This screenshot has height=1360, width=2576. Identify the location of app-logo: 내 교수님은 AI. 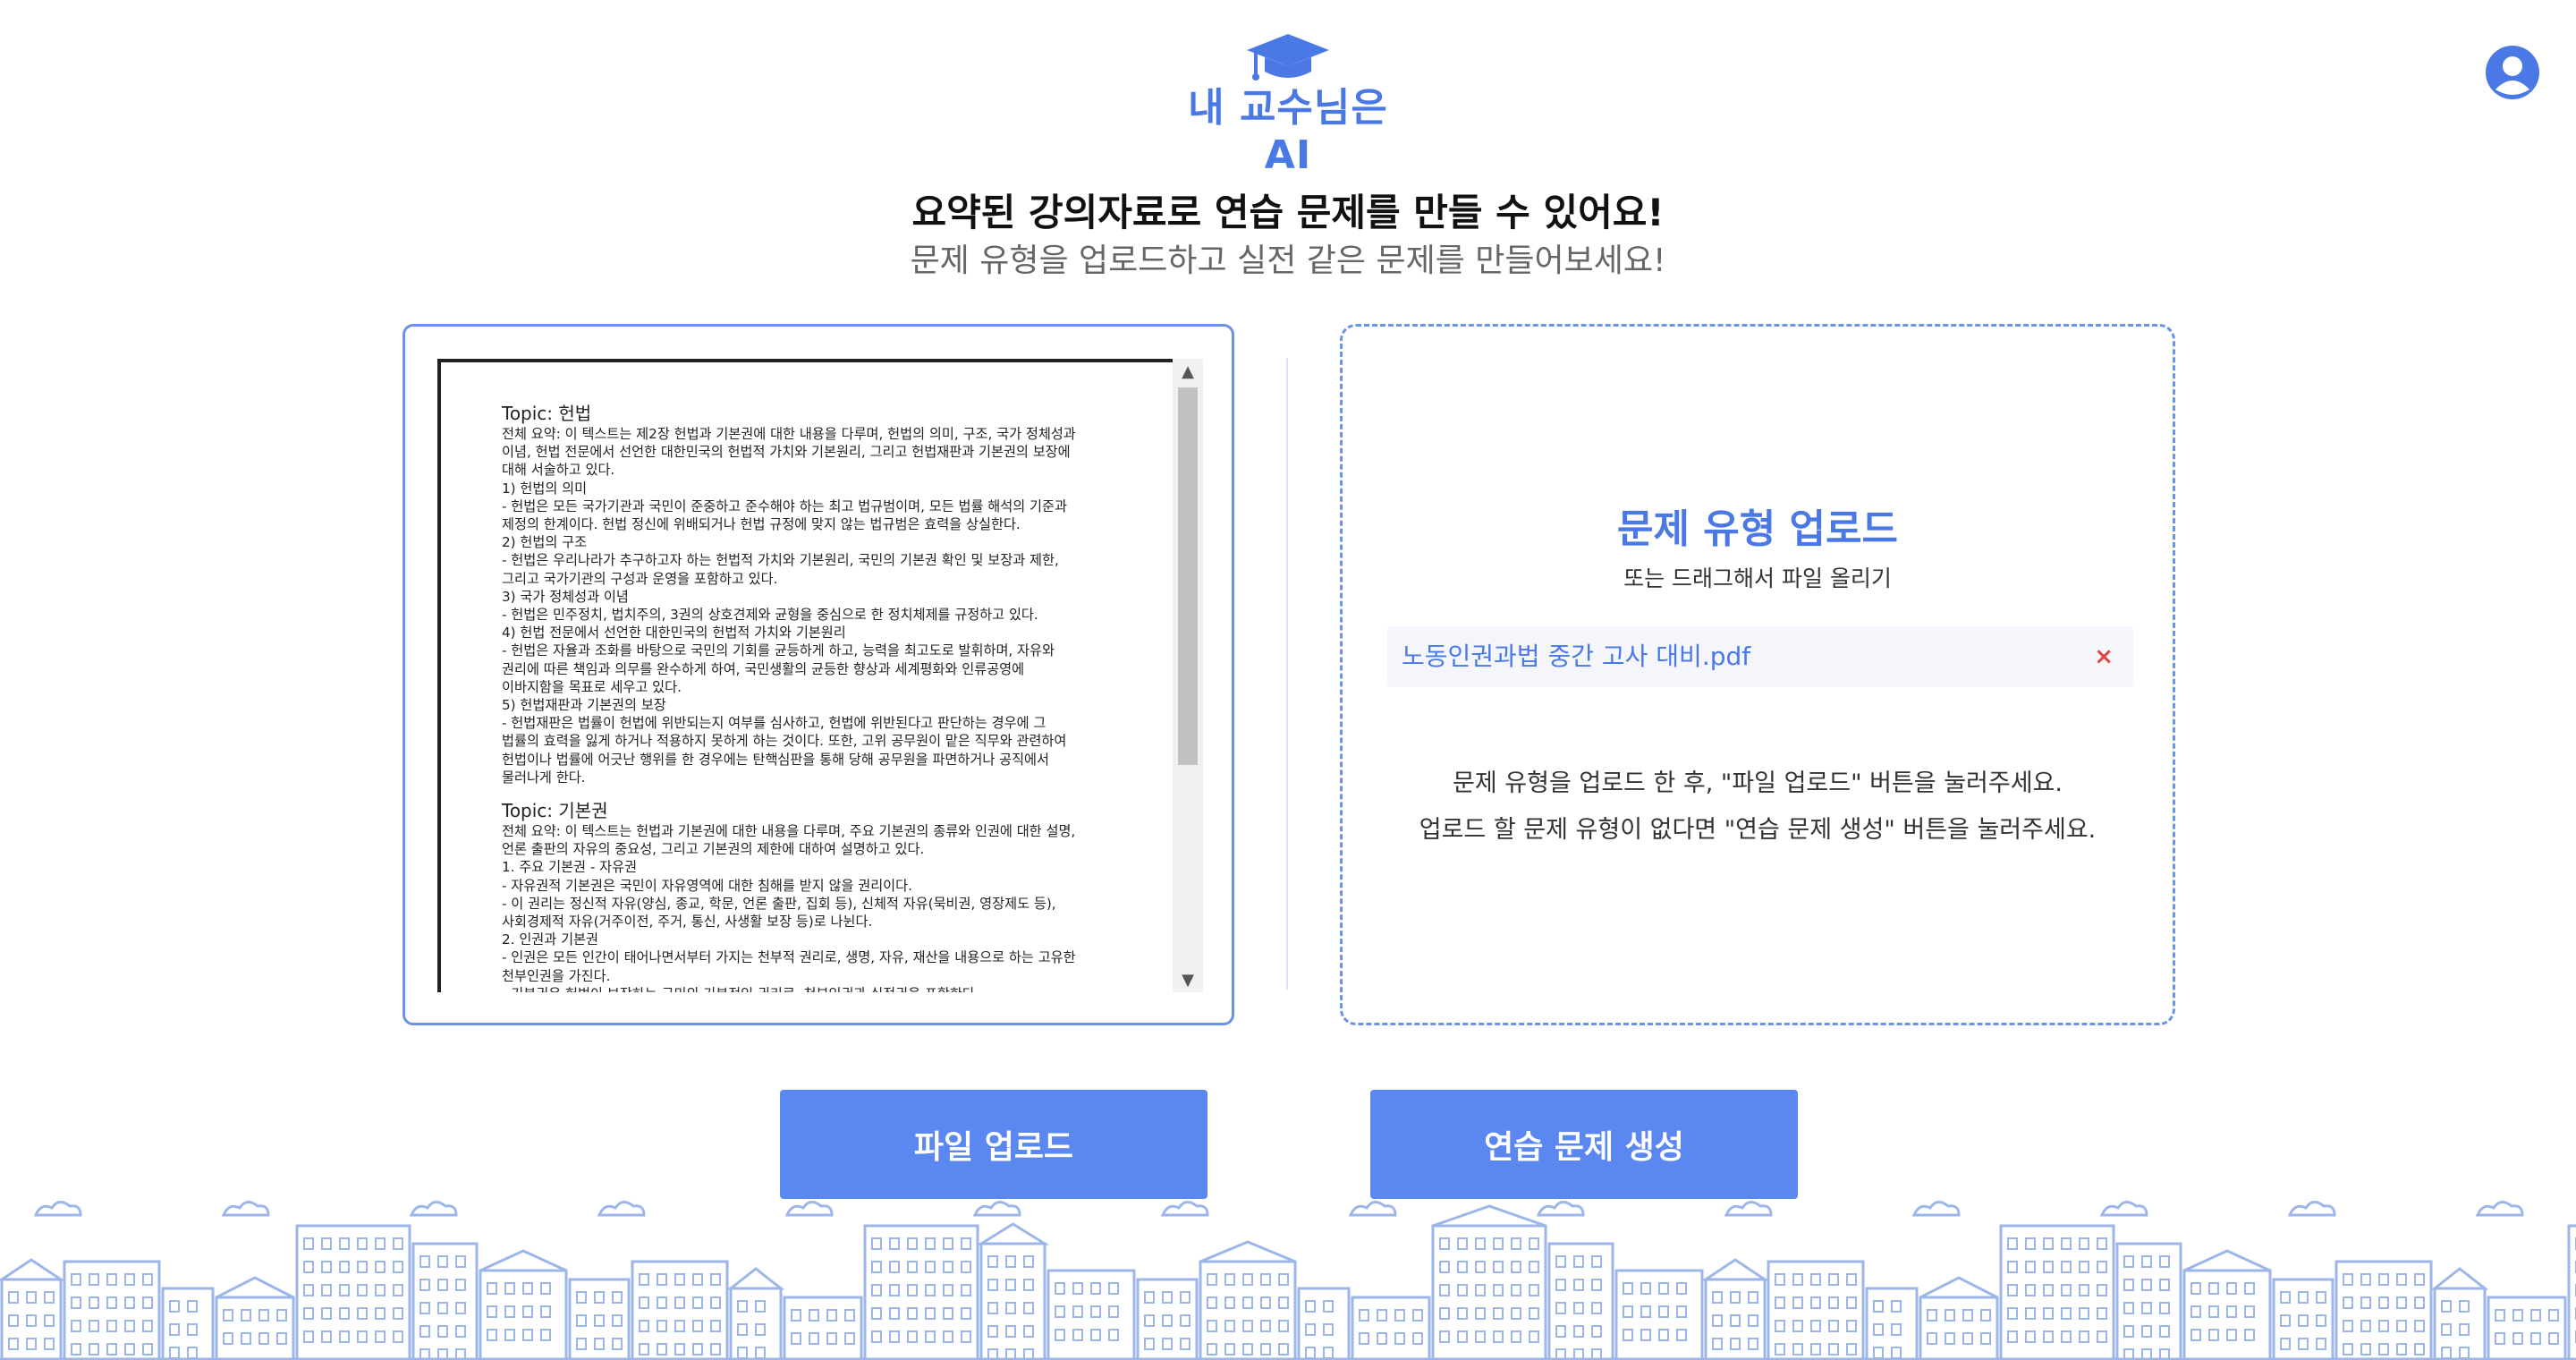
(1288, 105).